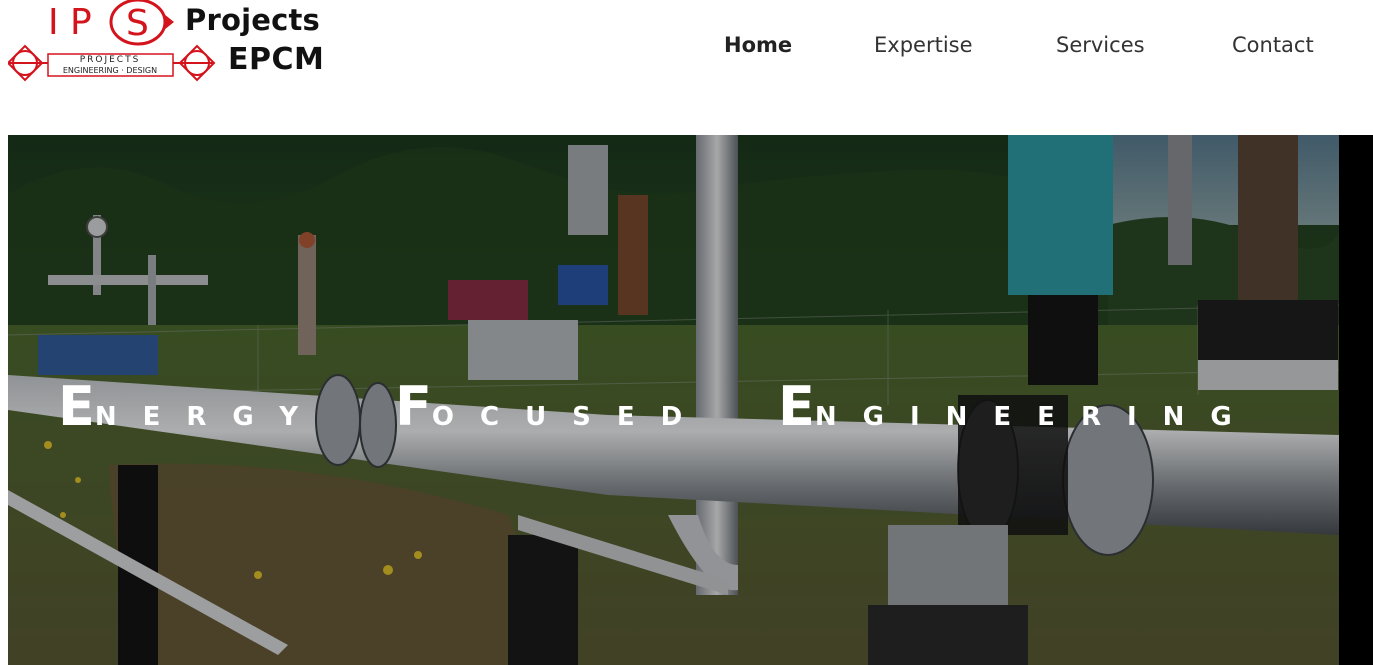 This screenshot has width=1373, height=665. What do you see at coordinates (1018, 406) in the screenshot?
I see `tagline-word-engineering: ENGINEERING` at bounding box center [1018, 406].